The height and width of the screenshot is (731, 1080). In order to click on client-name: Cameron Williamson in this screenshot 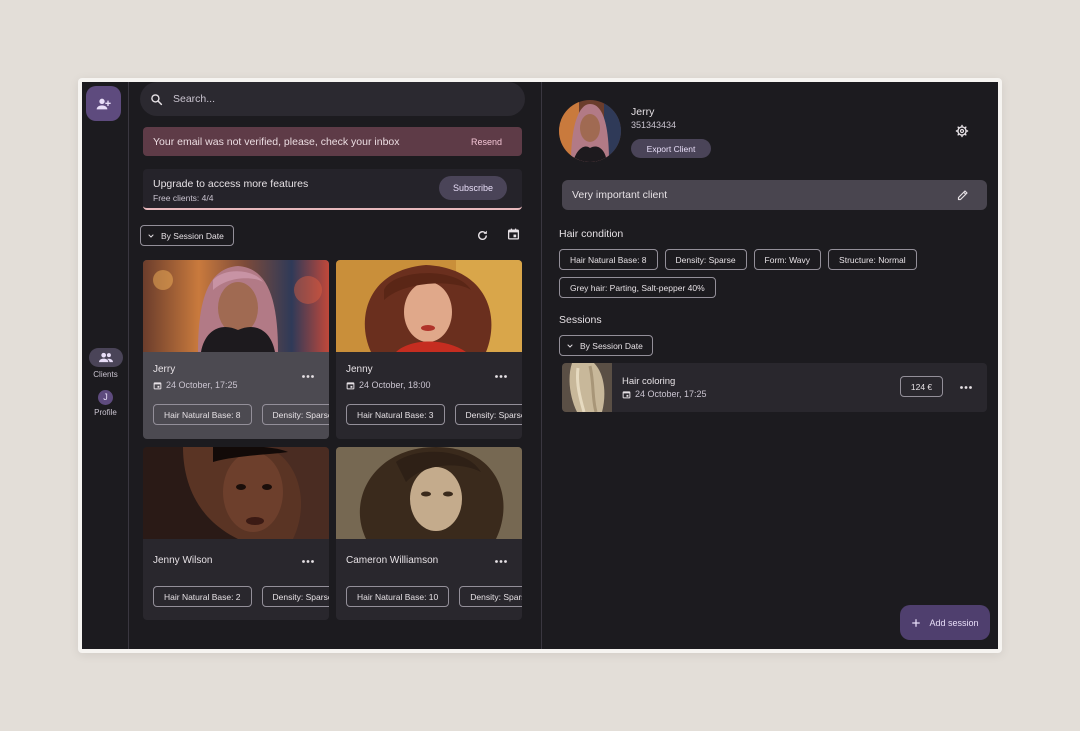, I will do `click(392, 560)`.